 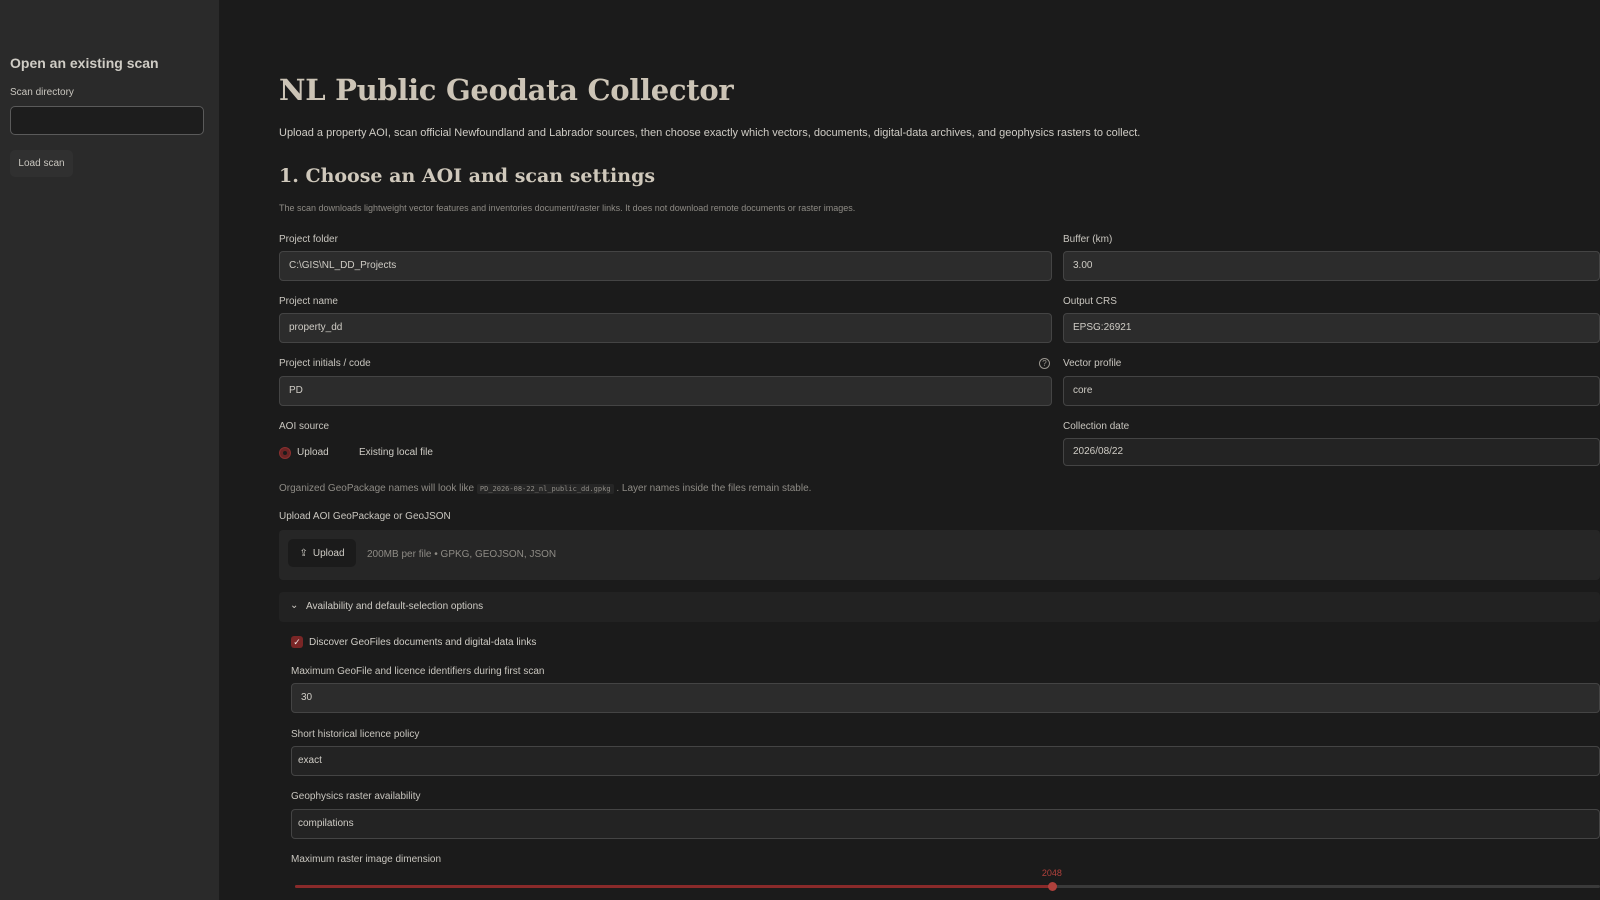 I want to click on max-raster-value: 2048, so click(x=1051, y=873).